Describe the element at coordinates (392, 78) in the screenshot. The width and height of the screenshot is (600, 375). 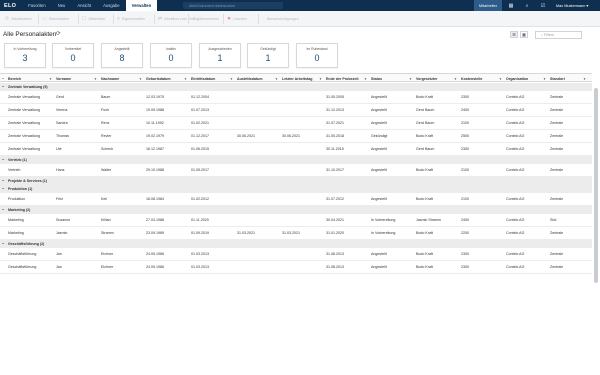
I see `column-header: Status ▼` at that location.